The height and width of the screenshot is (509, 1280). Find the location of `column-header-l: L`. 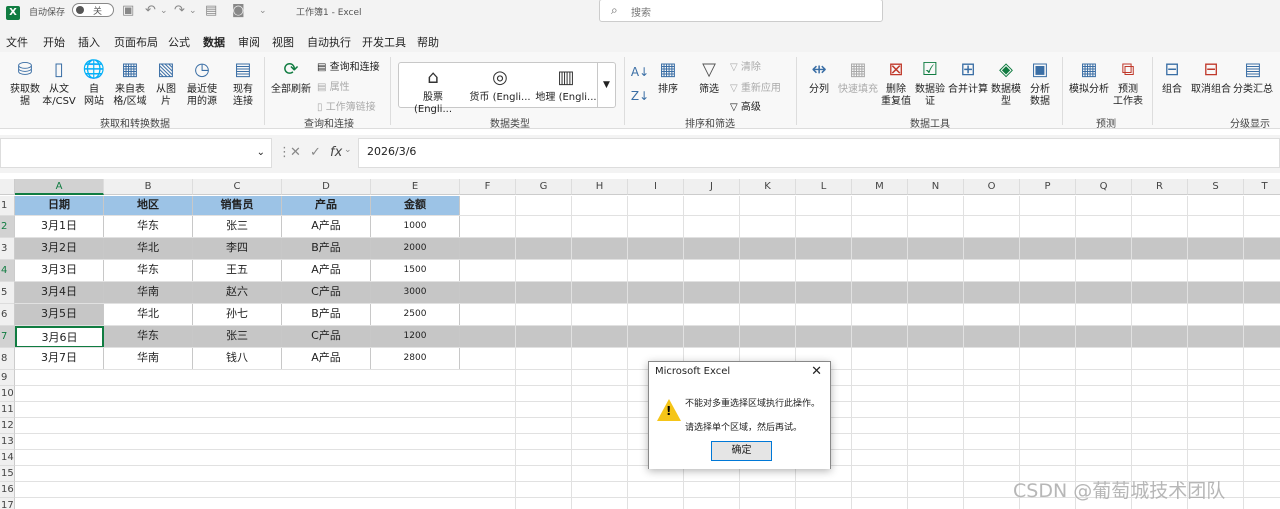

column-header-l: L is located at coordinates (824, 187).